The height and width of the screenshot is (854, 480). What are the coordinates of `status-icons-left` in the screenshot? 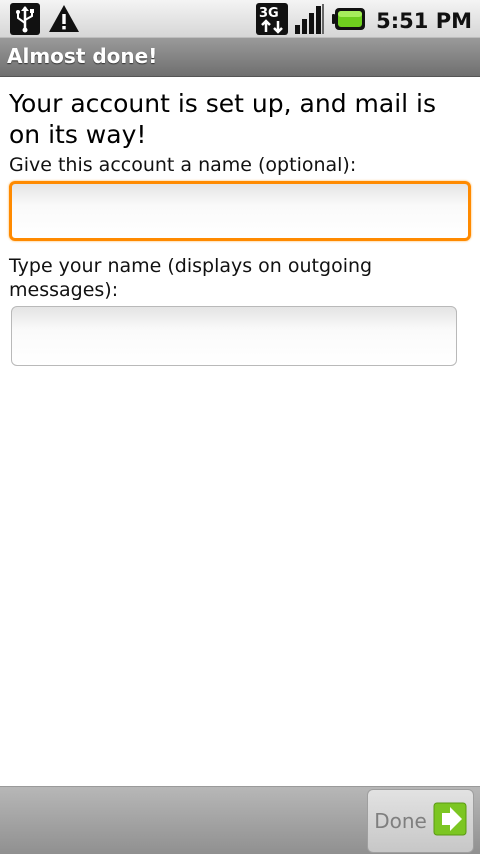 It's located at (45, 21).